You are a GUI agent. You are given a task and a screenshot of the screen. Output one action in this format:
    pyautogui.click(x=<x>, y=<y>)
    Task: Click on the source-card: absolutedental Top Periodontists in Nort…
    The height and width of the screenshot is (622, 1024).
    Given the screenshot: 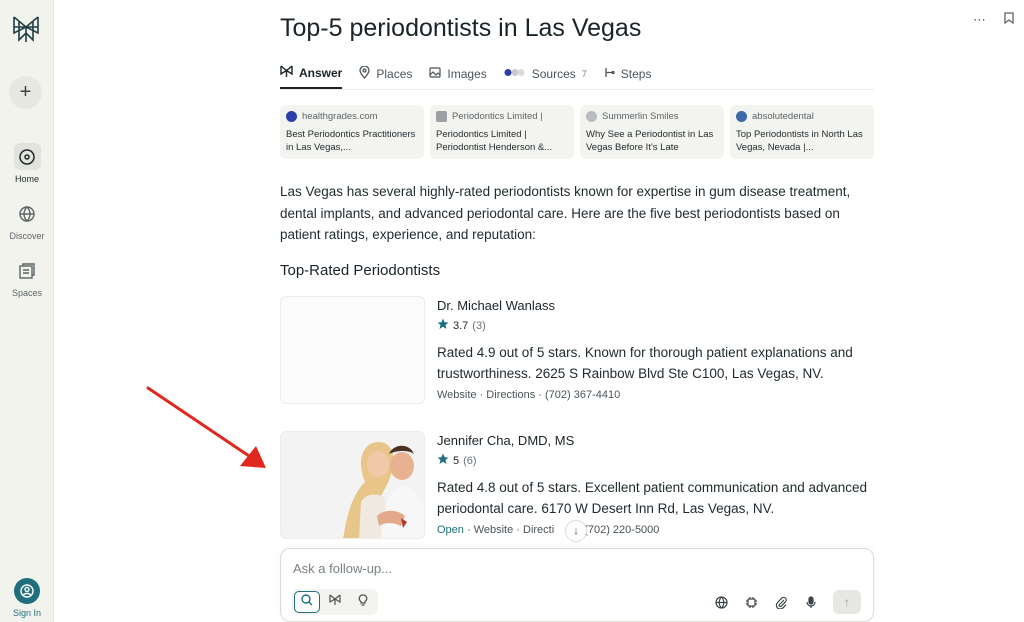 What is the action you would take?
    pyautogui.click(x=802, y=132)
    